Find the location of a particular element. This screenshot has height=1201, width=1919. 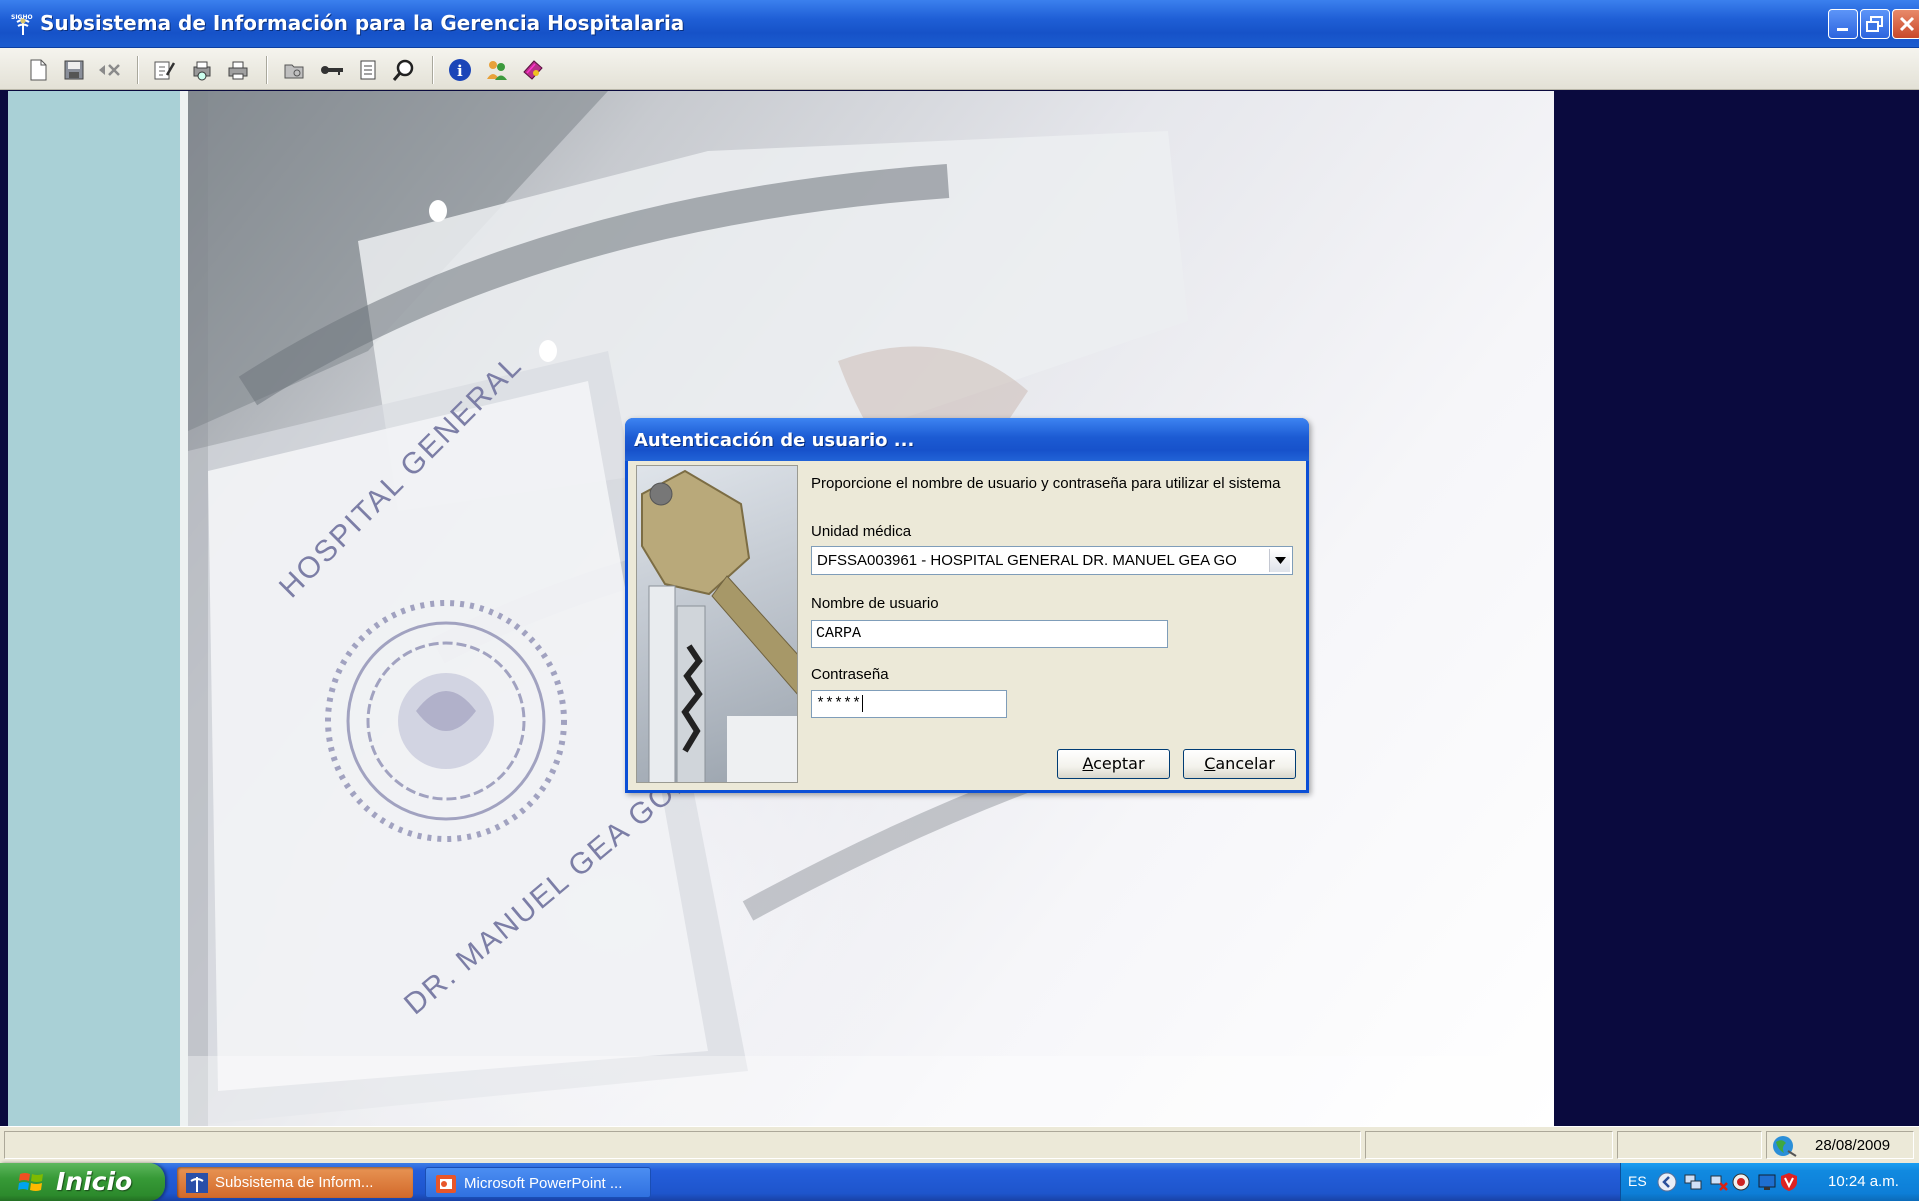

book-icon is located at coordinates (533, 70).